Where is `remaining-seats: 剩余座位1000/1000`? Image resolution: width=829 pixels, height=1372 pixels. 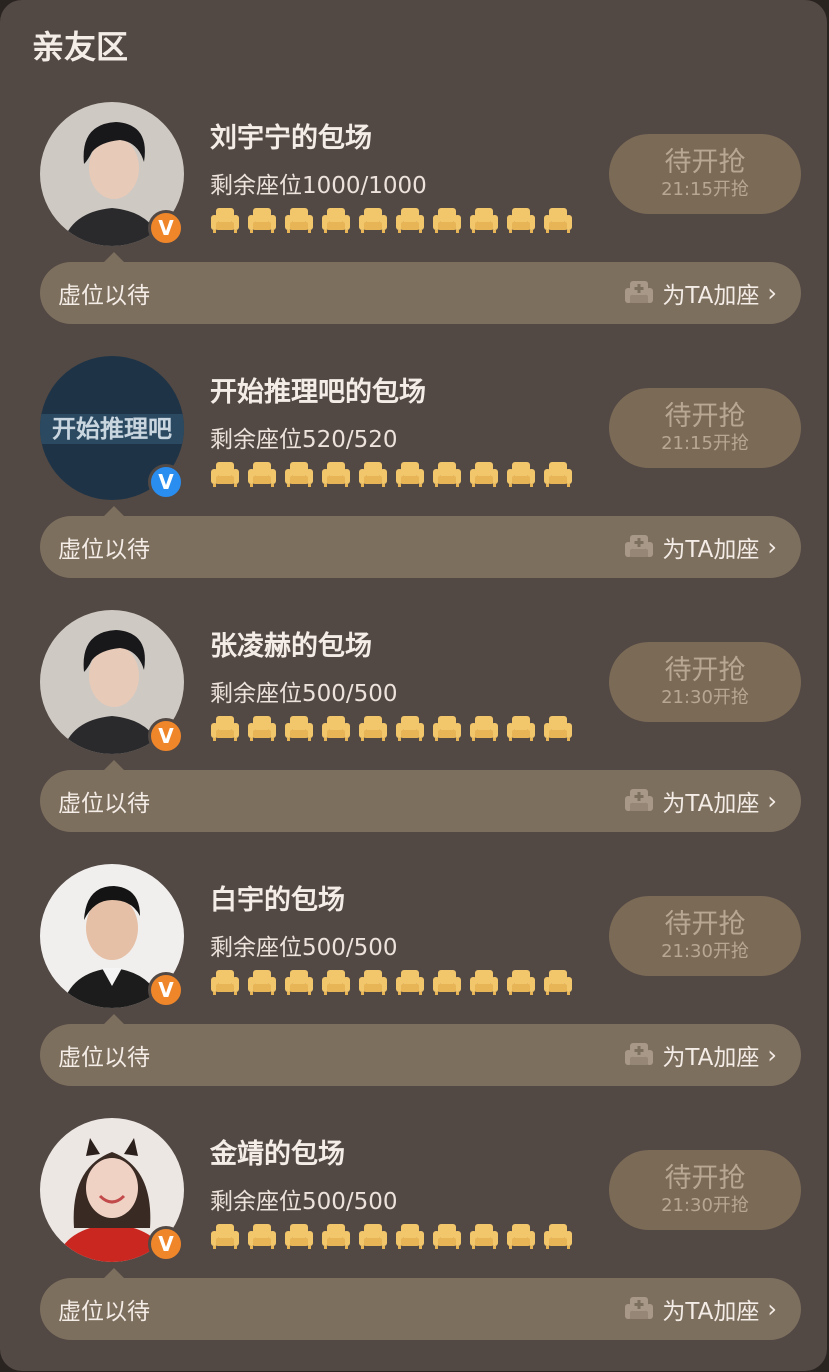 remaining-seats: 剩余座位1000/1000 is located at coordinates (318, 186).